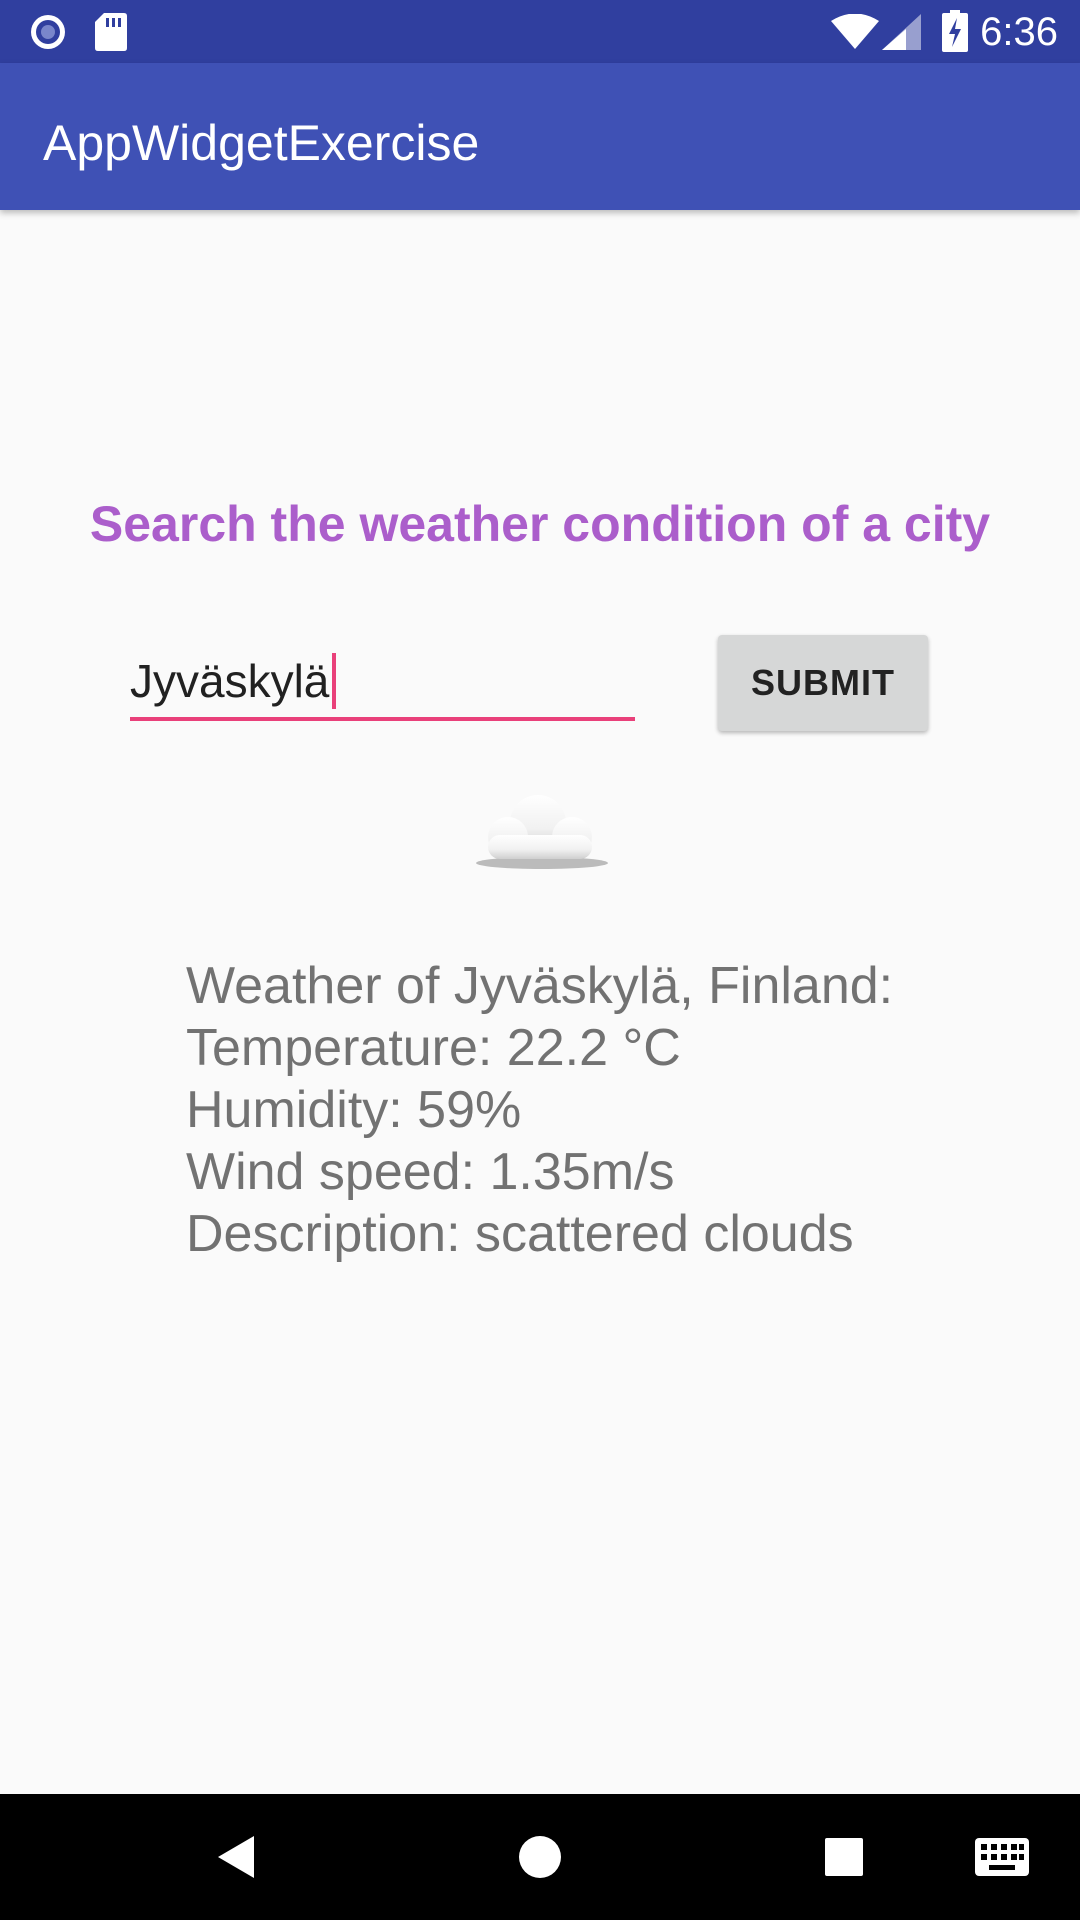 This screenshot has height=1920, width=1080. I want to click on back-icon, so click(236, 1857).